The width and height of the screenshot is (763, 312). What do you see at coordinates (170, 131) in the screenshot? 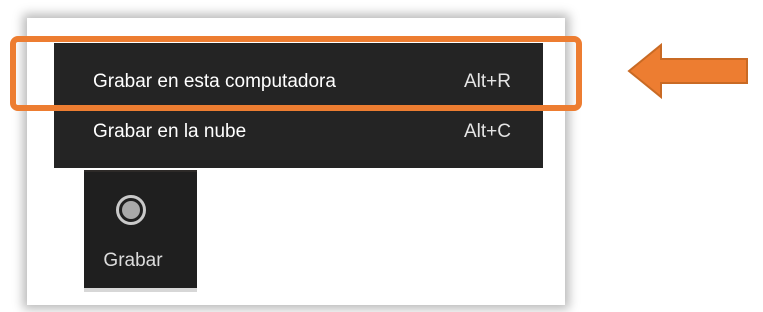
I see `menu-item-label: Grabar en la nube` at bounding box center [170, 131].